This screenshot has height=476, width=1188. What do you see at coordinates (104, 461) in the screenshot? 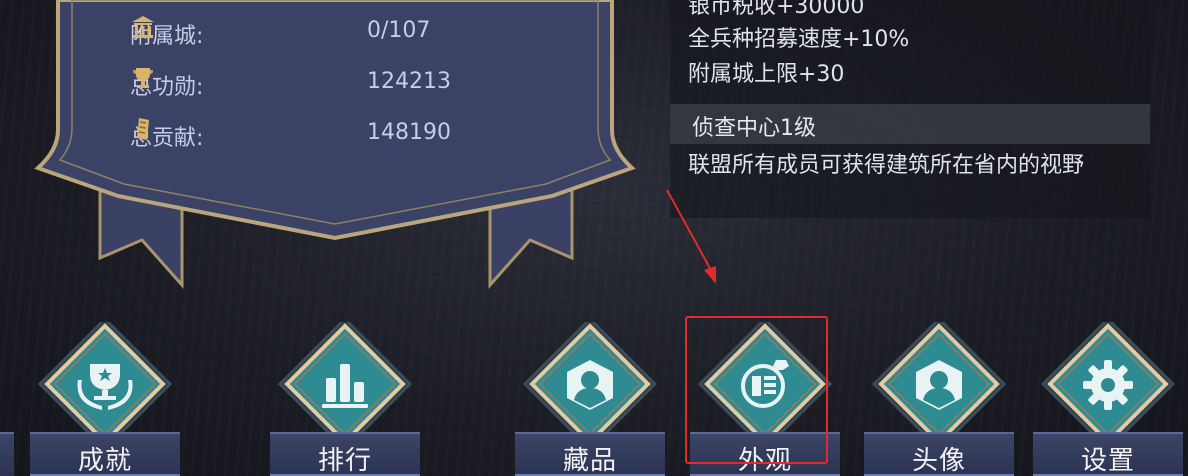
I see `menu-label: 成就` at bounding box center [104, 461].